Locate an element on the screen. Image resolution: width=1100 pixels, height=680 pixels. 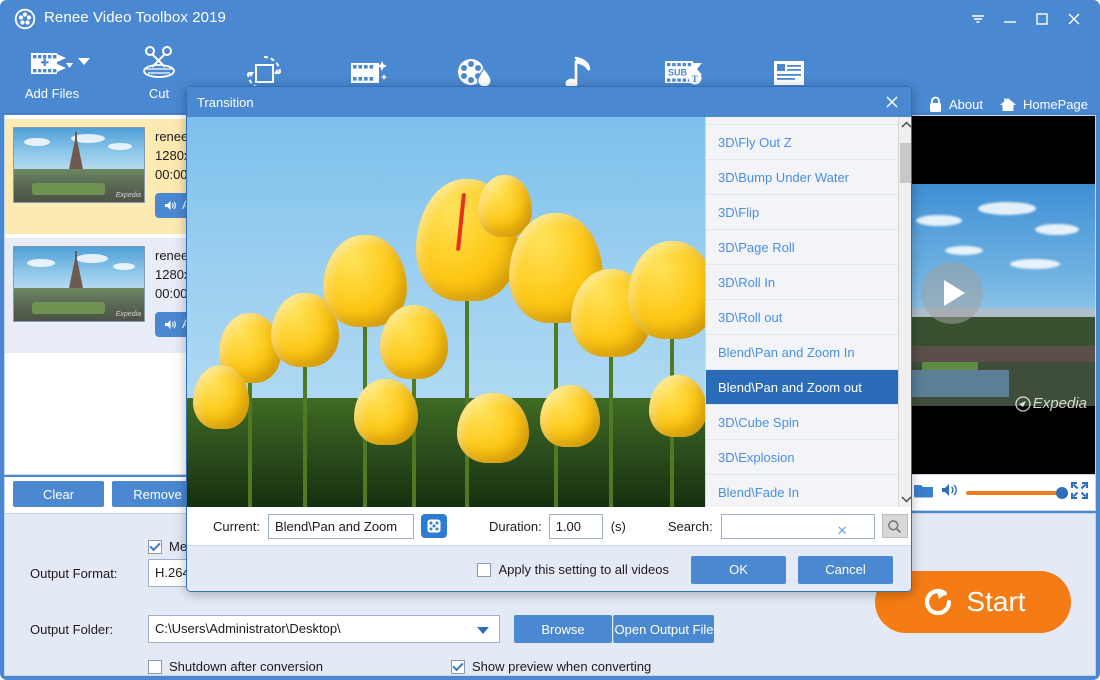
output-folder-chevron-down-icon is located at coordinates (483, 630).